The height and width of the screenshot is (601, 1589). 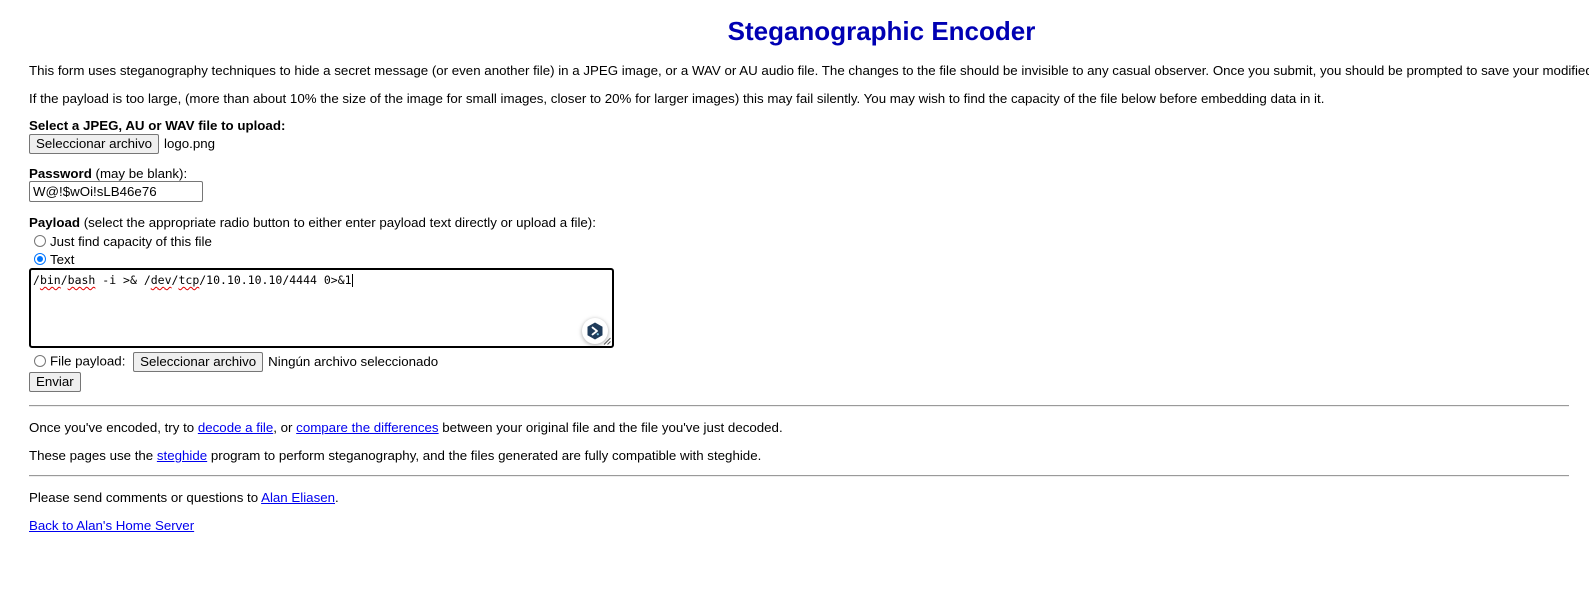 What do you see at coordinates (881, 31) in the screenshot?
I see `page-title: Steganographic Encoder` at bounding box center [881, 31].